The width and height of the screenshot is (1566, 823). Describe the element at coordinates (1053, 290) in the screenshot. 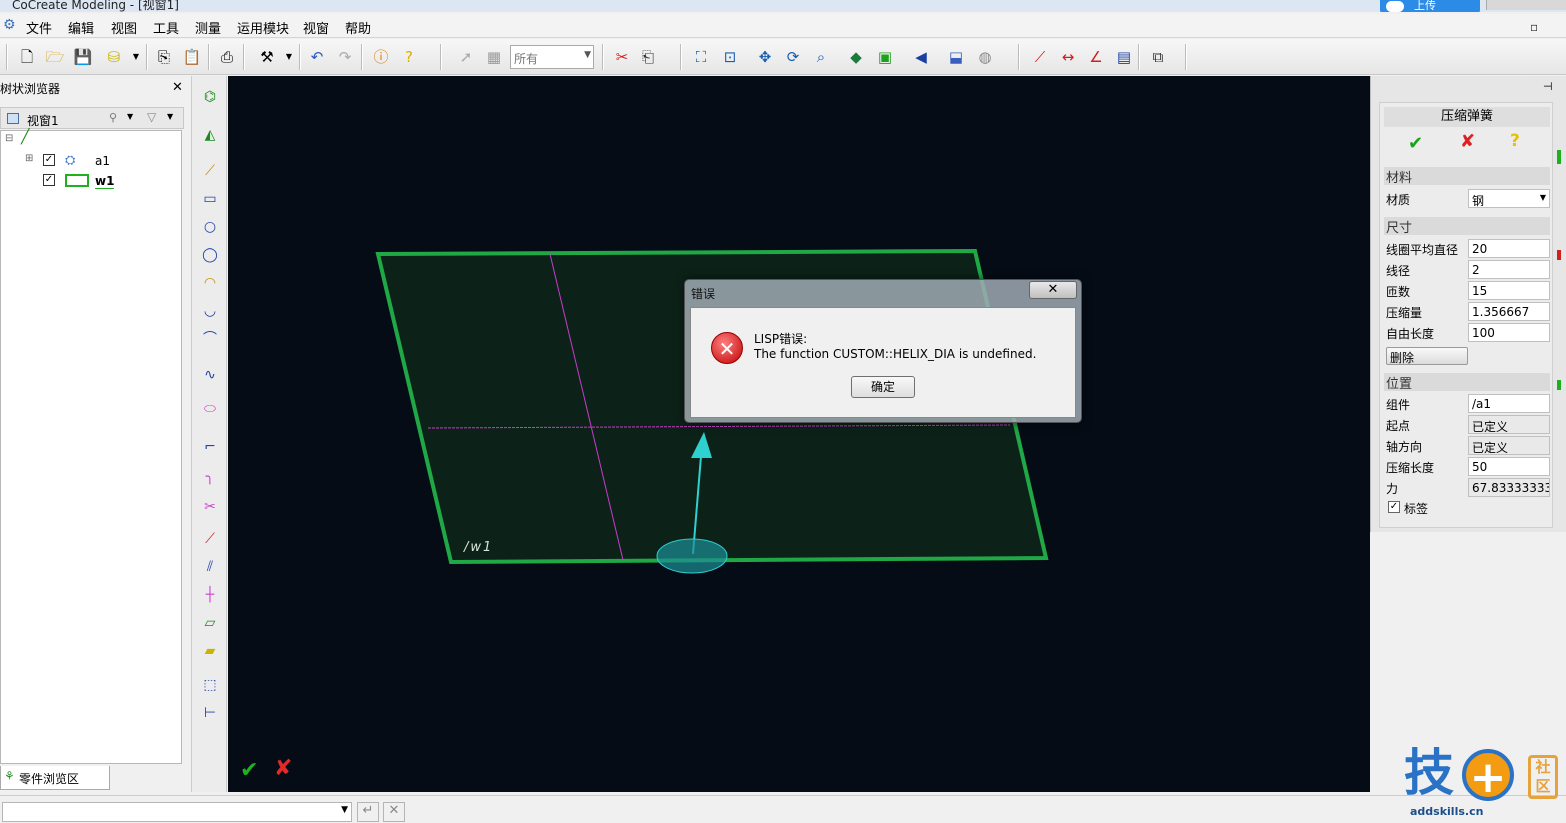

I see `dialog-close-button: ✕` at that location.